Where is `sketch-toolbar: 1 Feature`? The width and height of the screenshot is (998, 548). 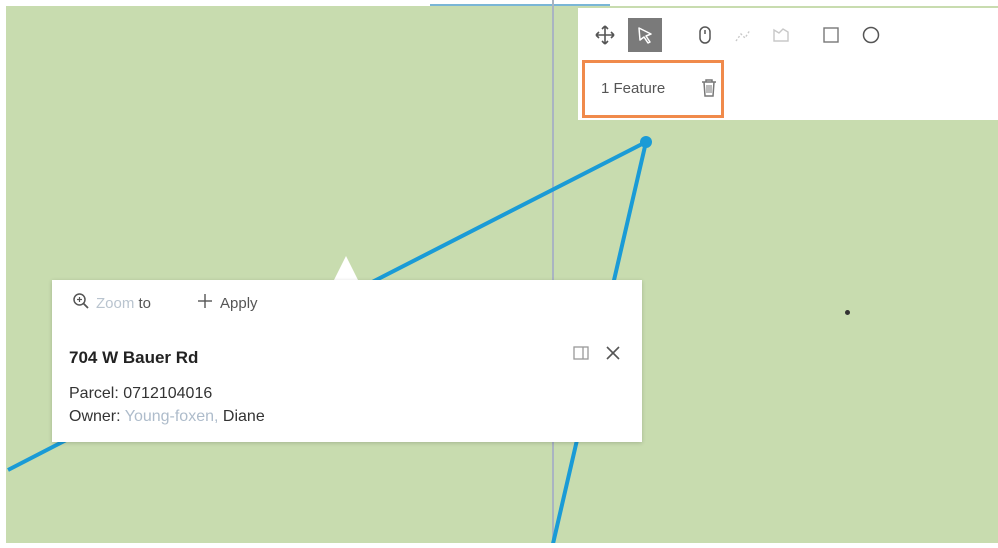
sketch-toolbar: 1 Feature is located at coordinates (788, 64).